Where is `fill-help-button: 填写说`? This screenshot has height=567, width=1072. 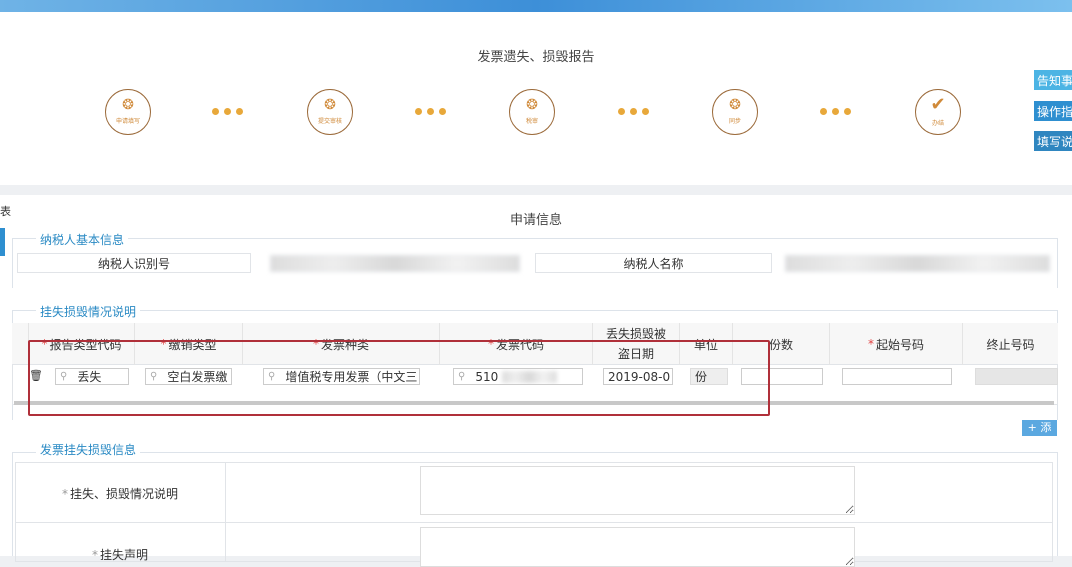
fill-help-button: 填写说 is located at coordinates (1053, 141).